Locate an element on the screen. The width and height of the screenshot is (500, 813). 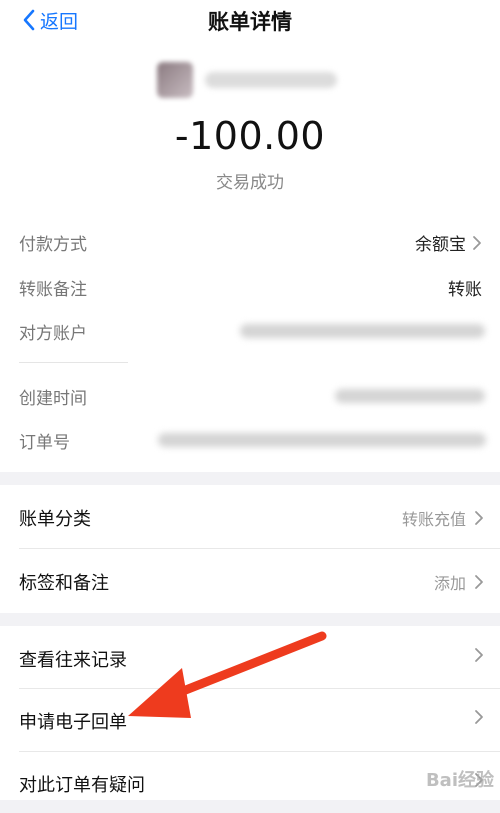
page-title: 账单详情 is located at coordinates (250, 22).